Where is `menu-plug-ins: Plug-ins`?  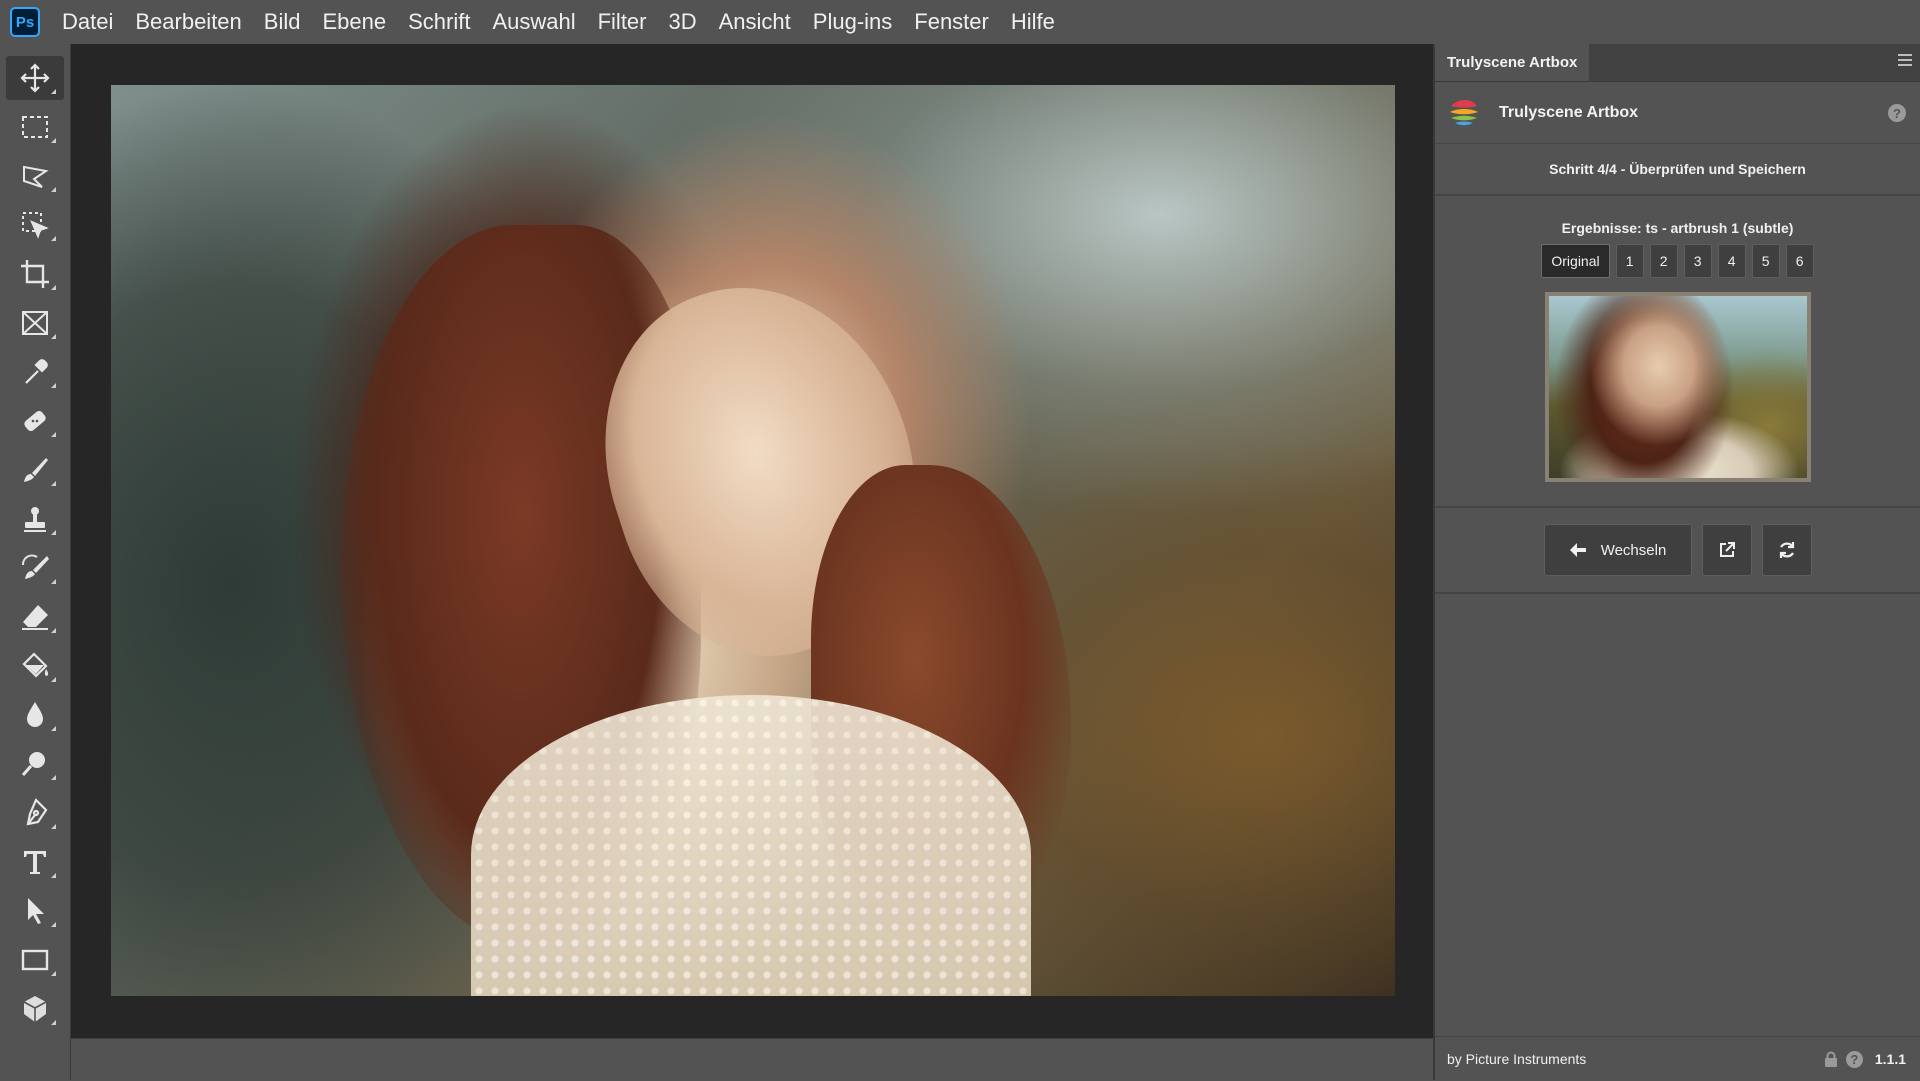 menu-plug-ins: Plug-ins is located at coordinates (852, 22).